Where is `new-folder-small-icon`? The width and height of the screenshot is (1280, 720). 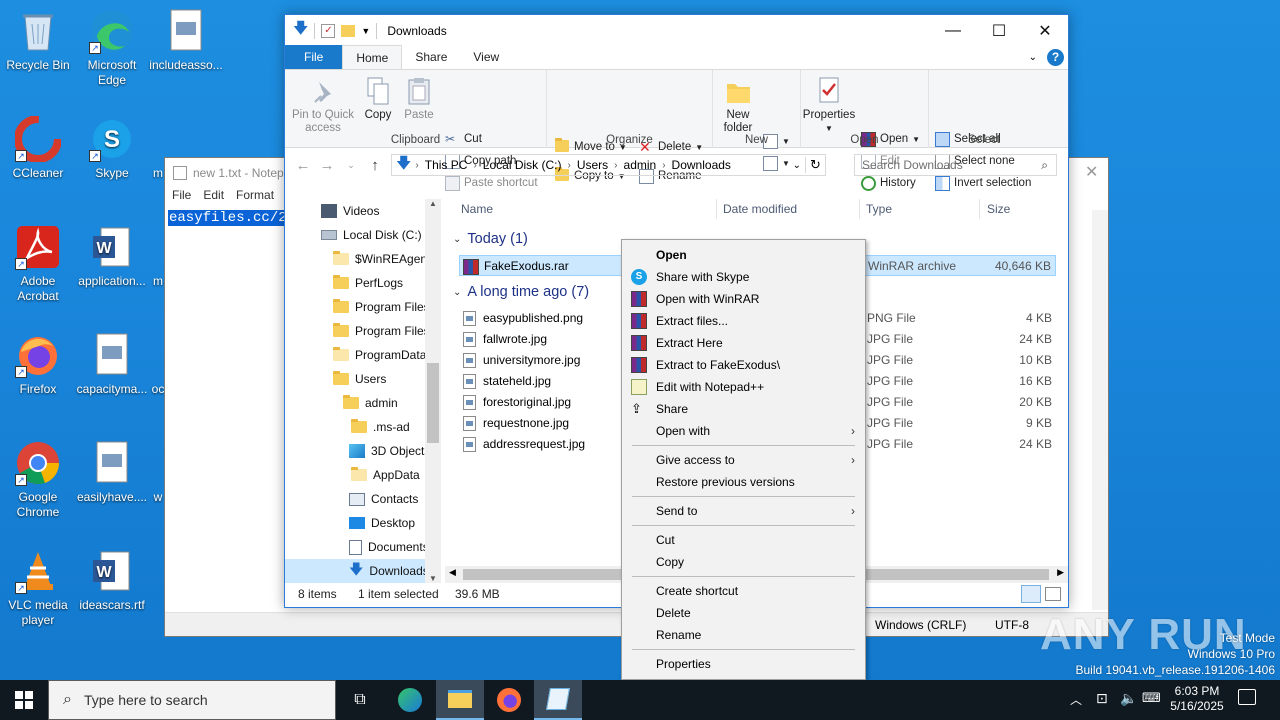 new-folder-small-icon is located at coordinates (348, 30).